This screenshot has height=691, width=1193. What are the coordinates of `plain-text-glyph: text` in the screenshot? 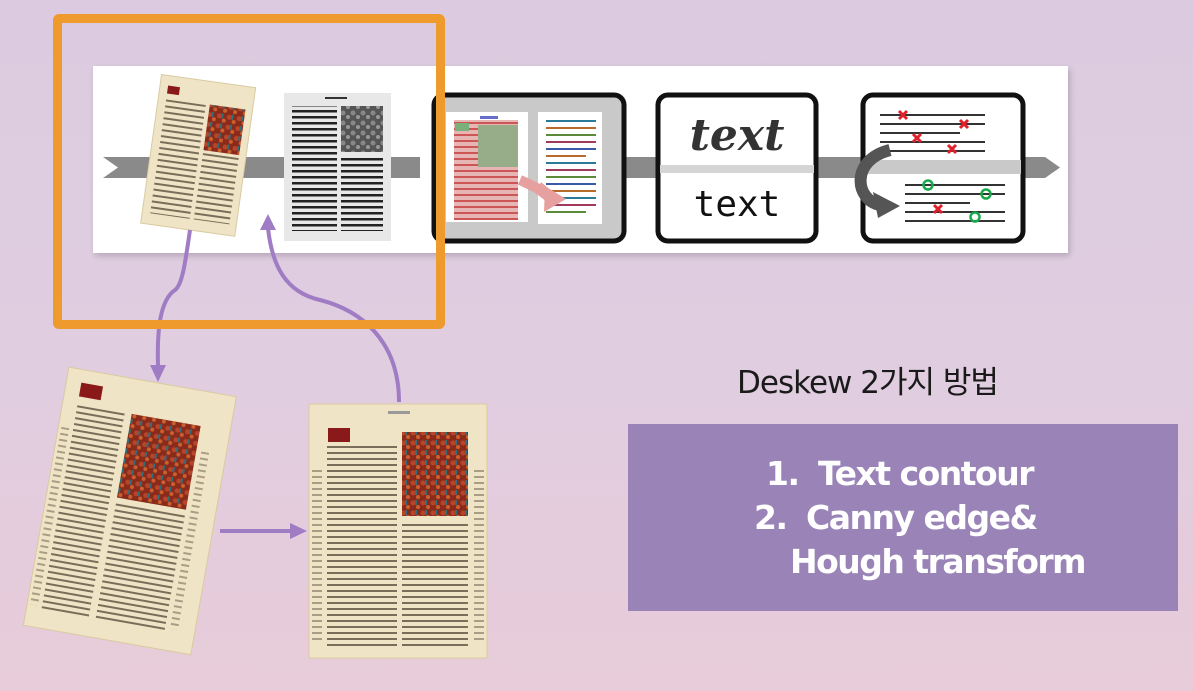 It's located at (737, 204).